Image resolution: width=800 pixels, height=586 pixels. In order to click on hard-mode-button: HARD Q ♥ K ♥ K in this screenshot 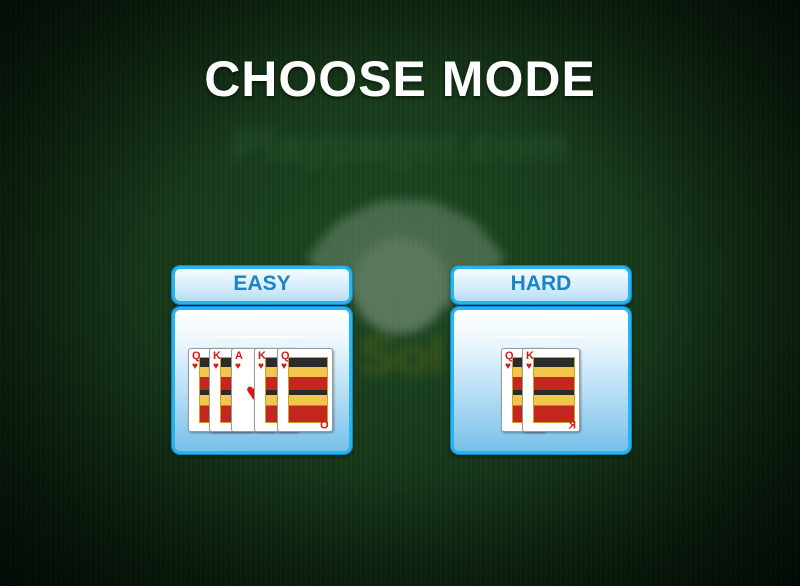, I will do `click(541, 360)`.